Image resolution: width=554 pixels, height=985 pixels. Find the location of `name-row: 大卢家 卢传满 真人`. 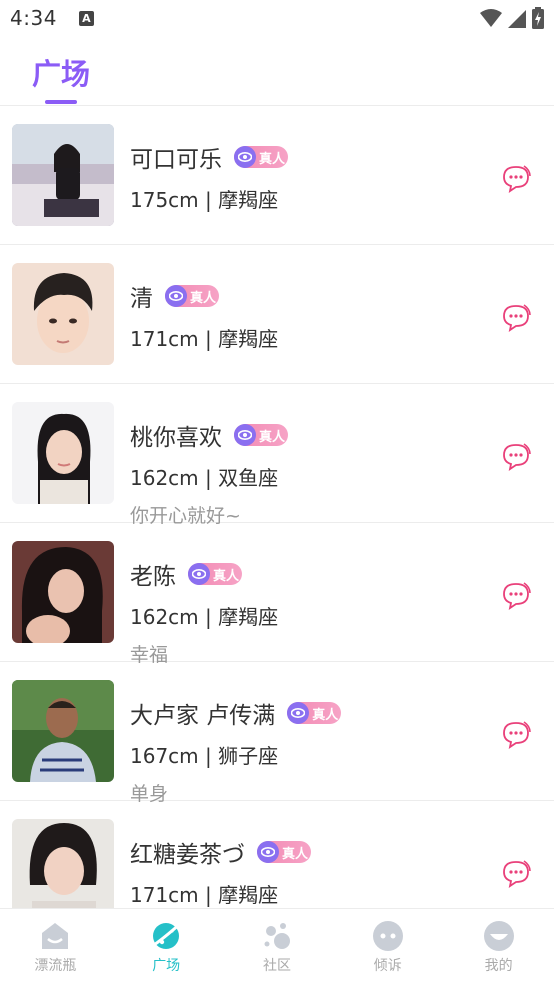

name-row: 大卢家 卢传满 真人 is located at coordinates (236, 713).